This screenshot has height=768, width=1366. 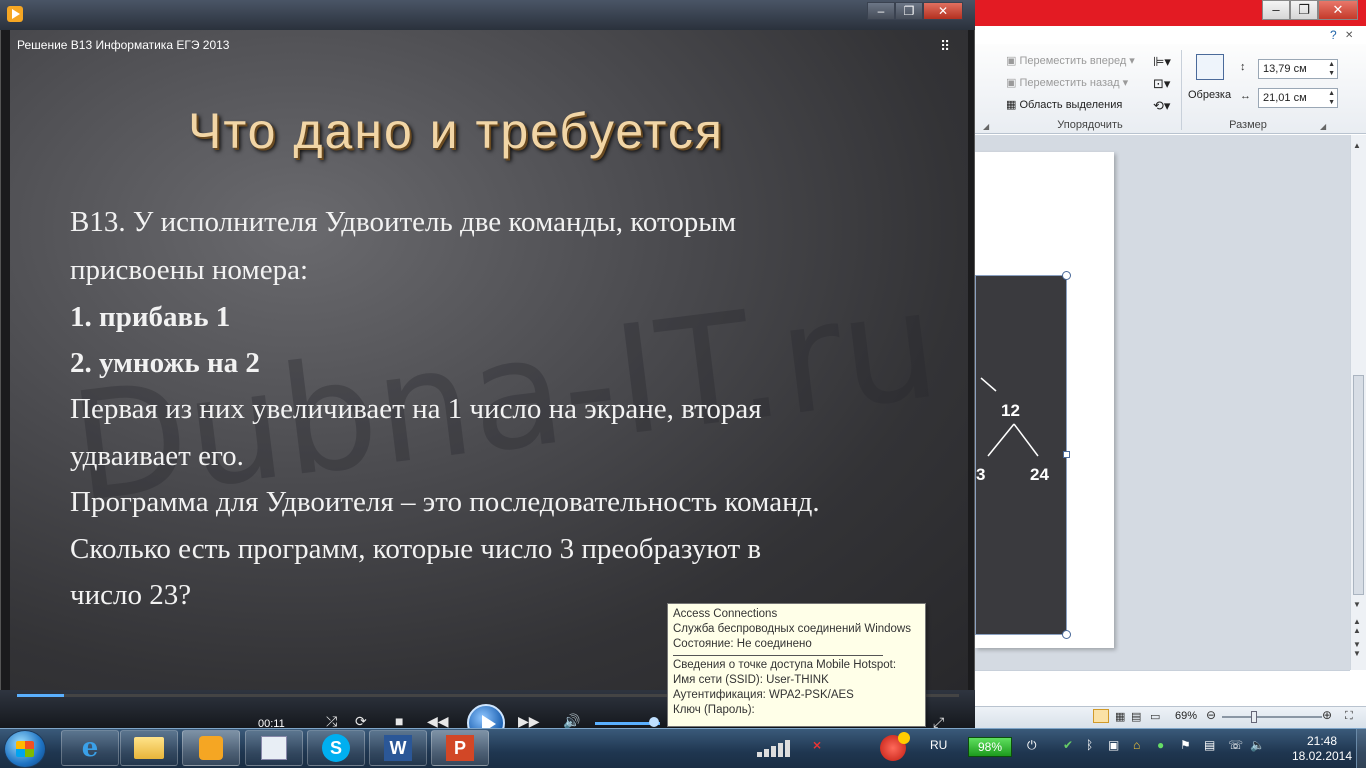 What do you see at coordinates (41, 695) in the screenshot?
I see `seek-bar-progress` at bounding box center [41, 695].